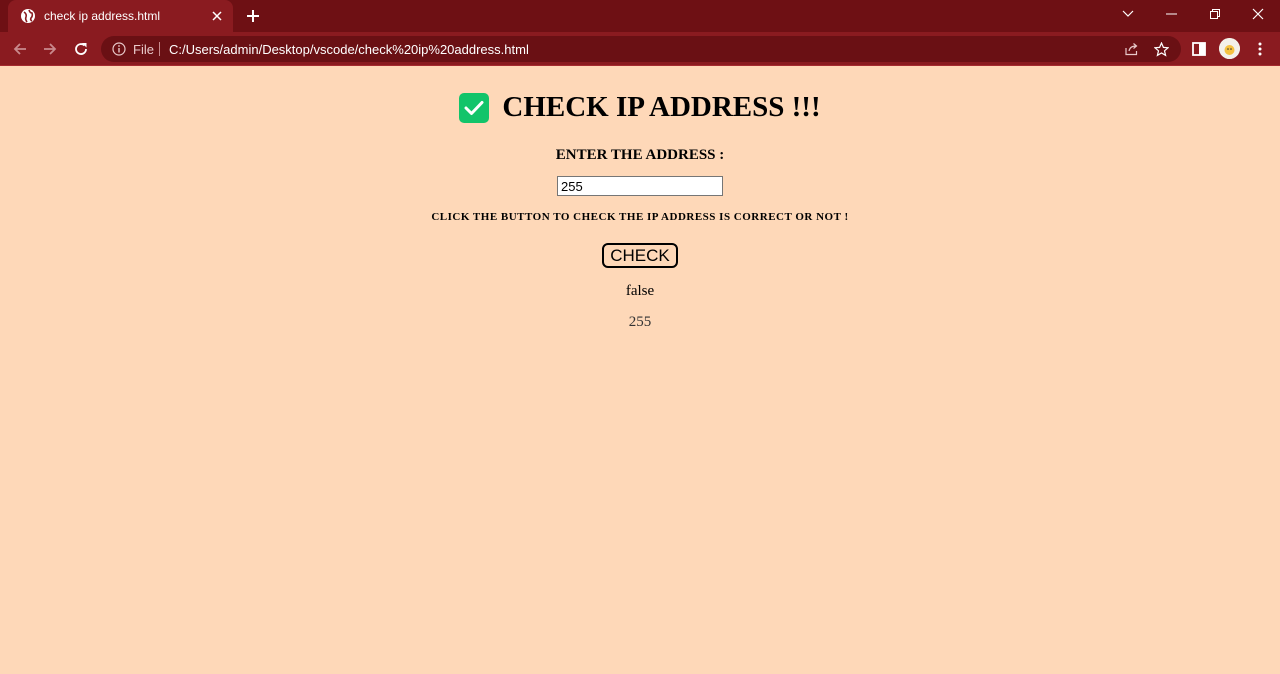 The image size is (1280, 674). What do you see at coordinates (474, 107) in the screenshot?
I see `check-mark-button-icon` at bounding box center [474, 107].